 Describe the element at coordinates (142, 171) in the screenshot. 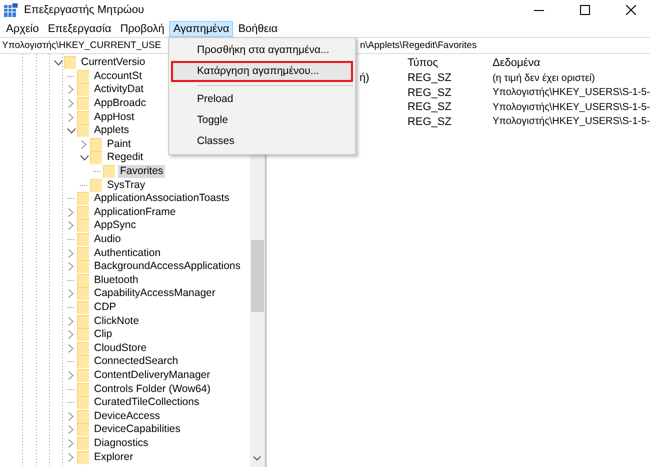

I see `tree-item: Favorites` at that location.